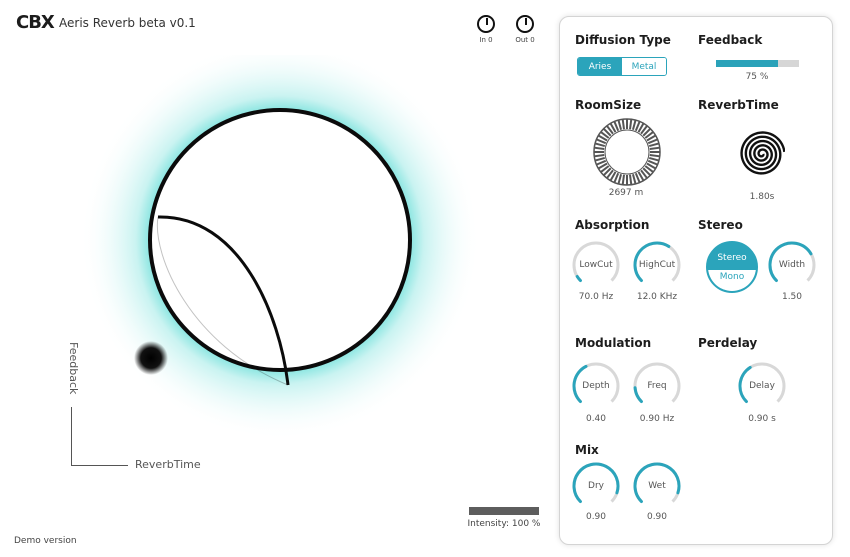 The width and height of the screenshot is (850, 557). What do you see at coordinates (613, 343) in the screenshot?
I see `modulation-title: Modulation` at bounding box center [613, 343].